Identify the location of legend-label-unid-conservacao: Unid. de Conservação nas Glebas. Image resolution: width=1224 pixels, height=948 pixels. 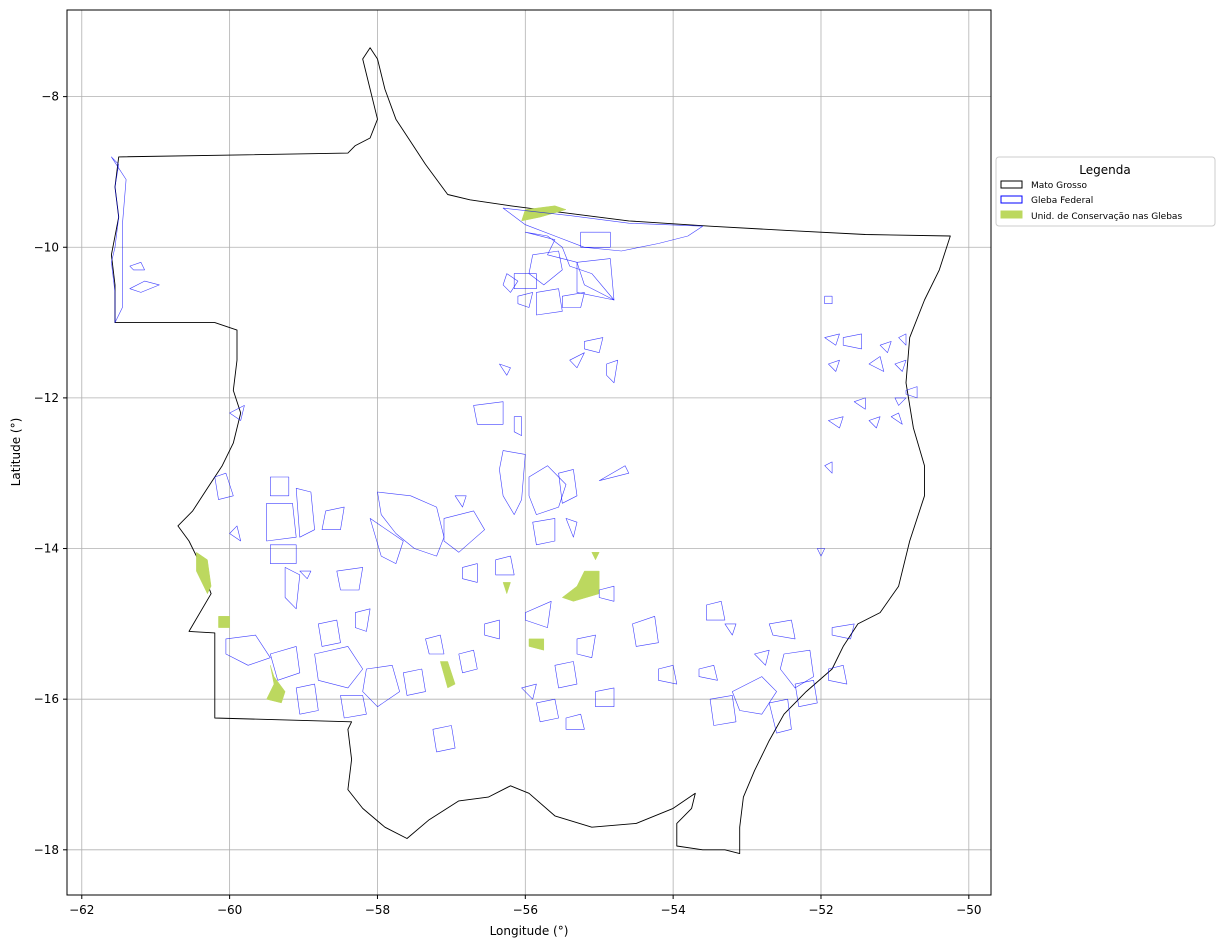
(1106, 217).